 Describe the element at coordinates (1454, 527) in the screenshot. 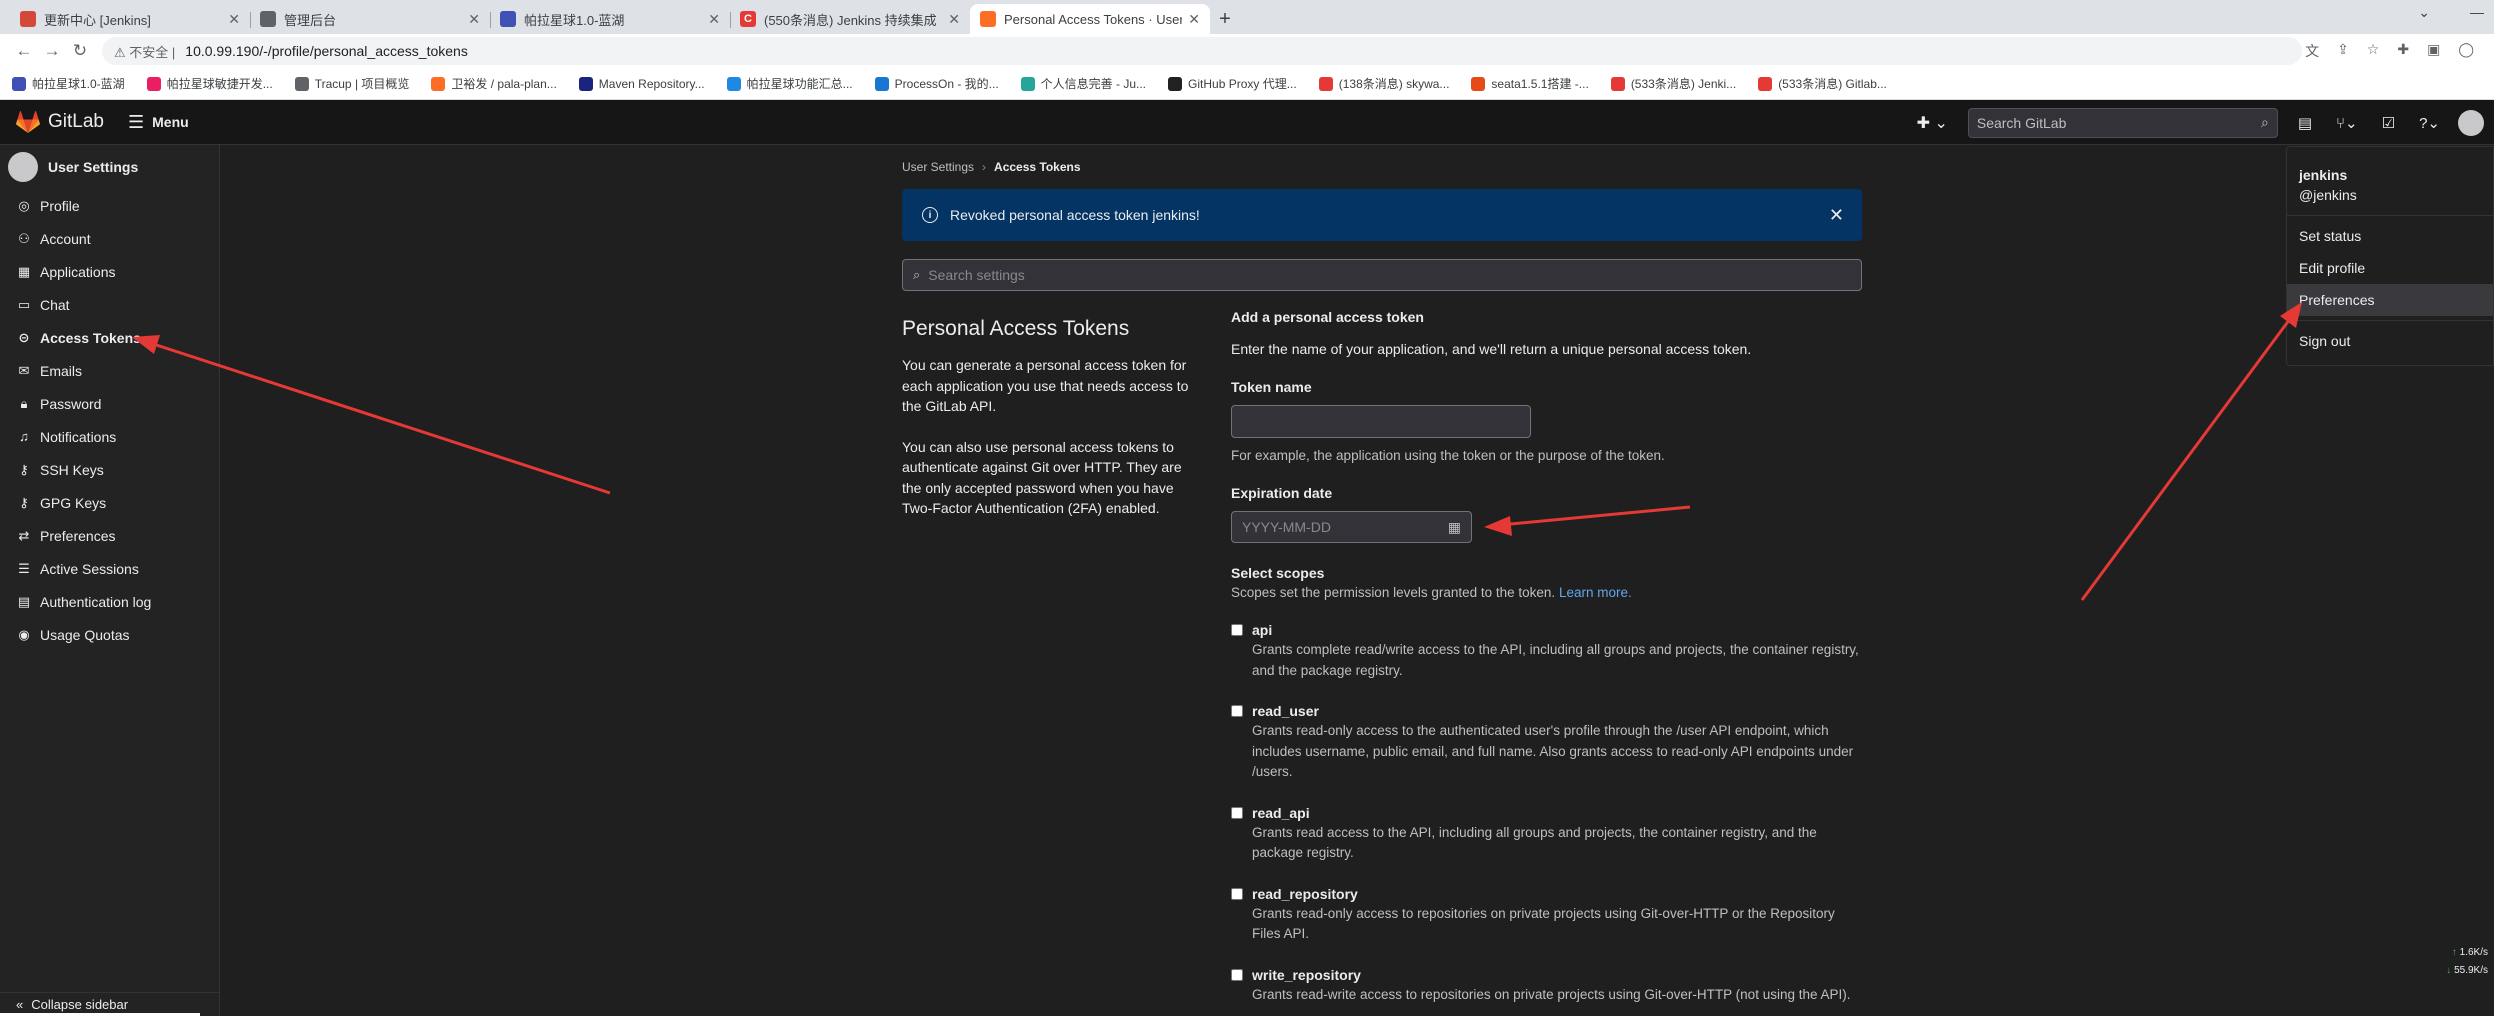

I see `calendar-icon: ▦` at that location.